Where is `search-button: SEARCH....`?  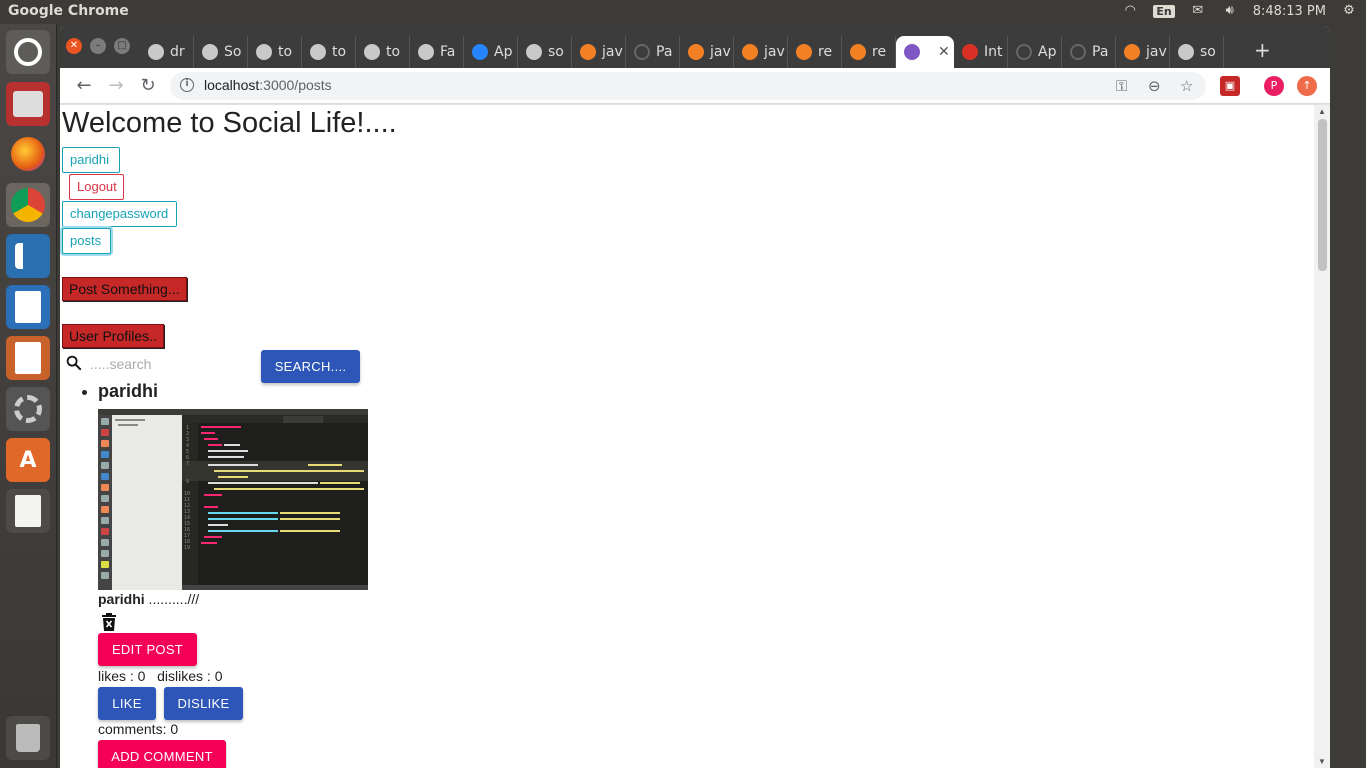
search-button: SEARCH.... is located at coordinates (310, 366).